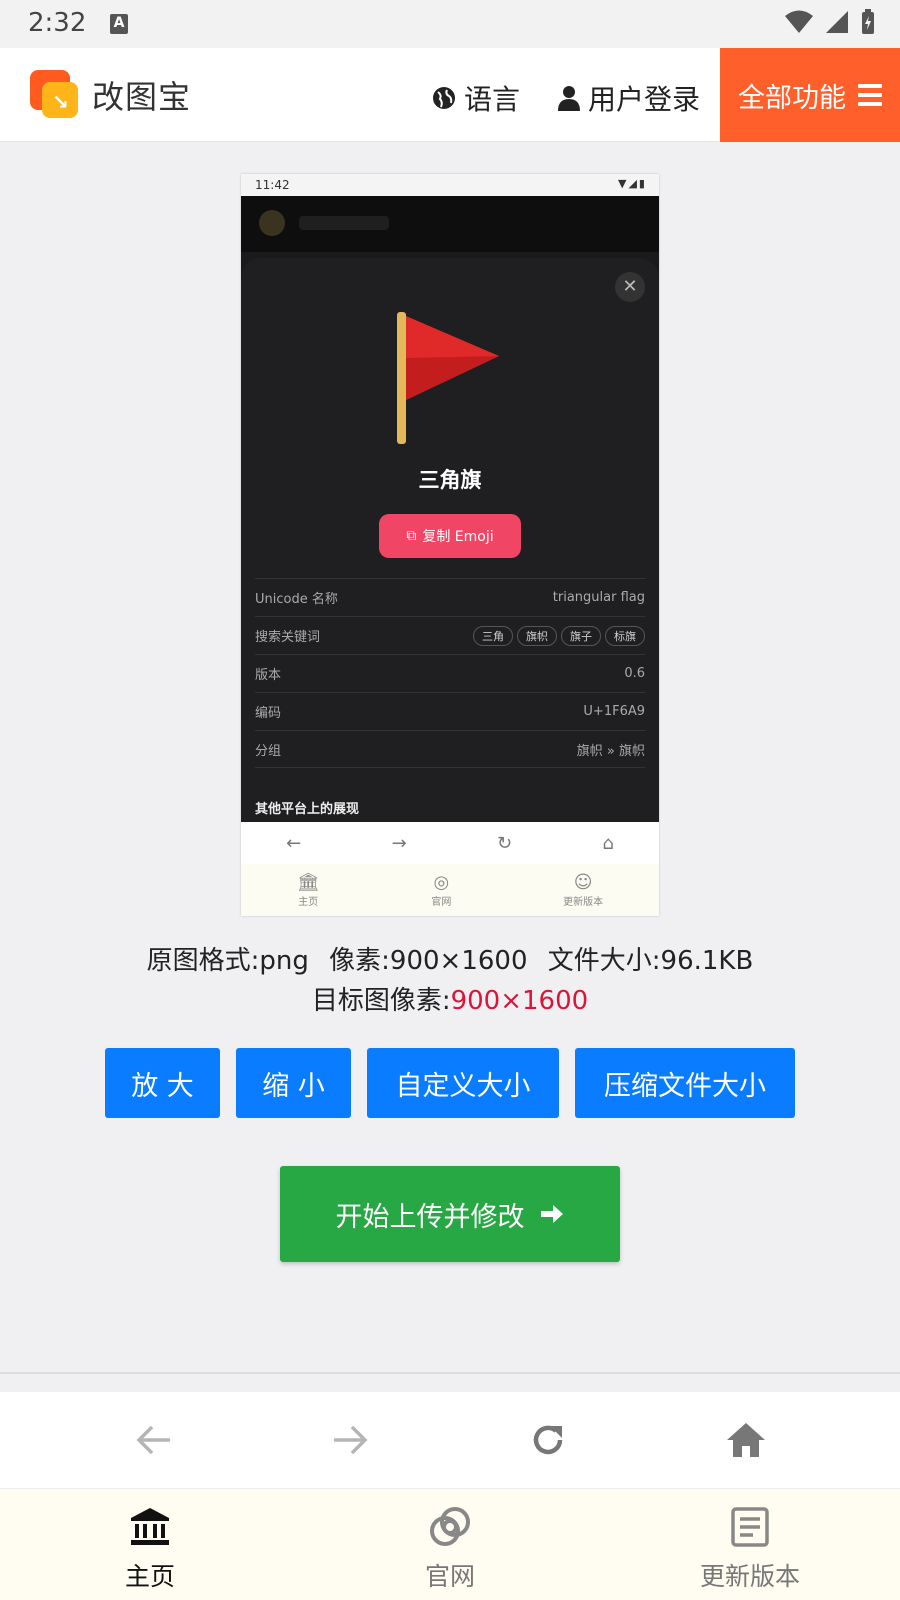 Image resolution: width=900 pixels, height=1600 pixels. I want to click on preview-other-platforms: 其他平台上的展现, so click(307, 809).